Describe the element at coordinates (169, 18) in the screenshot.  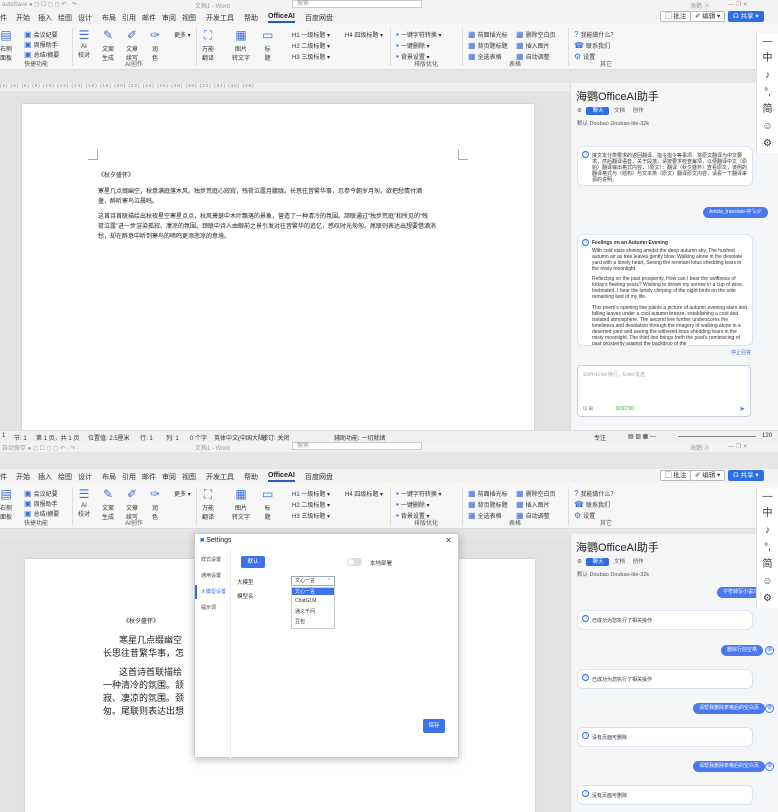
I see `menu-8: 审阅` at that location.